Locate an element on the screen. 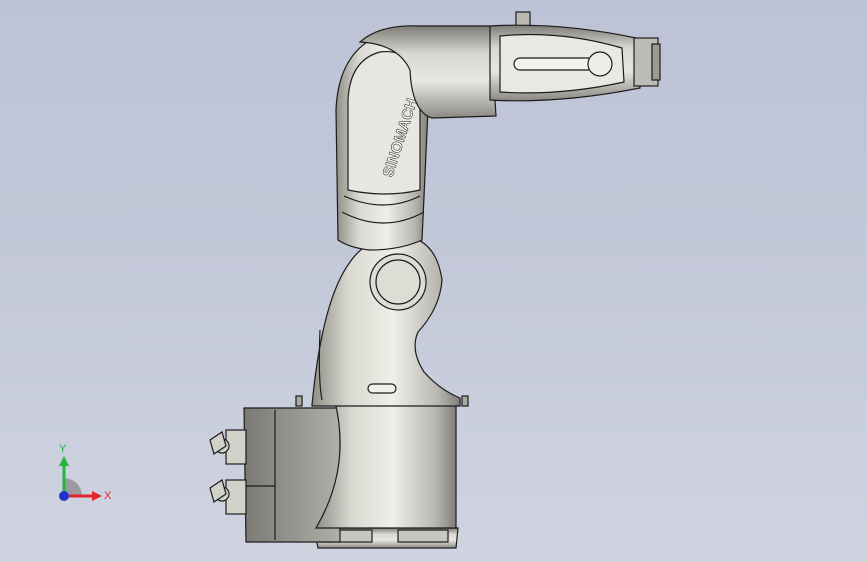  base-foot-right is located at coordinates (423, 536).